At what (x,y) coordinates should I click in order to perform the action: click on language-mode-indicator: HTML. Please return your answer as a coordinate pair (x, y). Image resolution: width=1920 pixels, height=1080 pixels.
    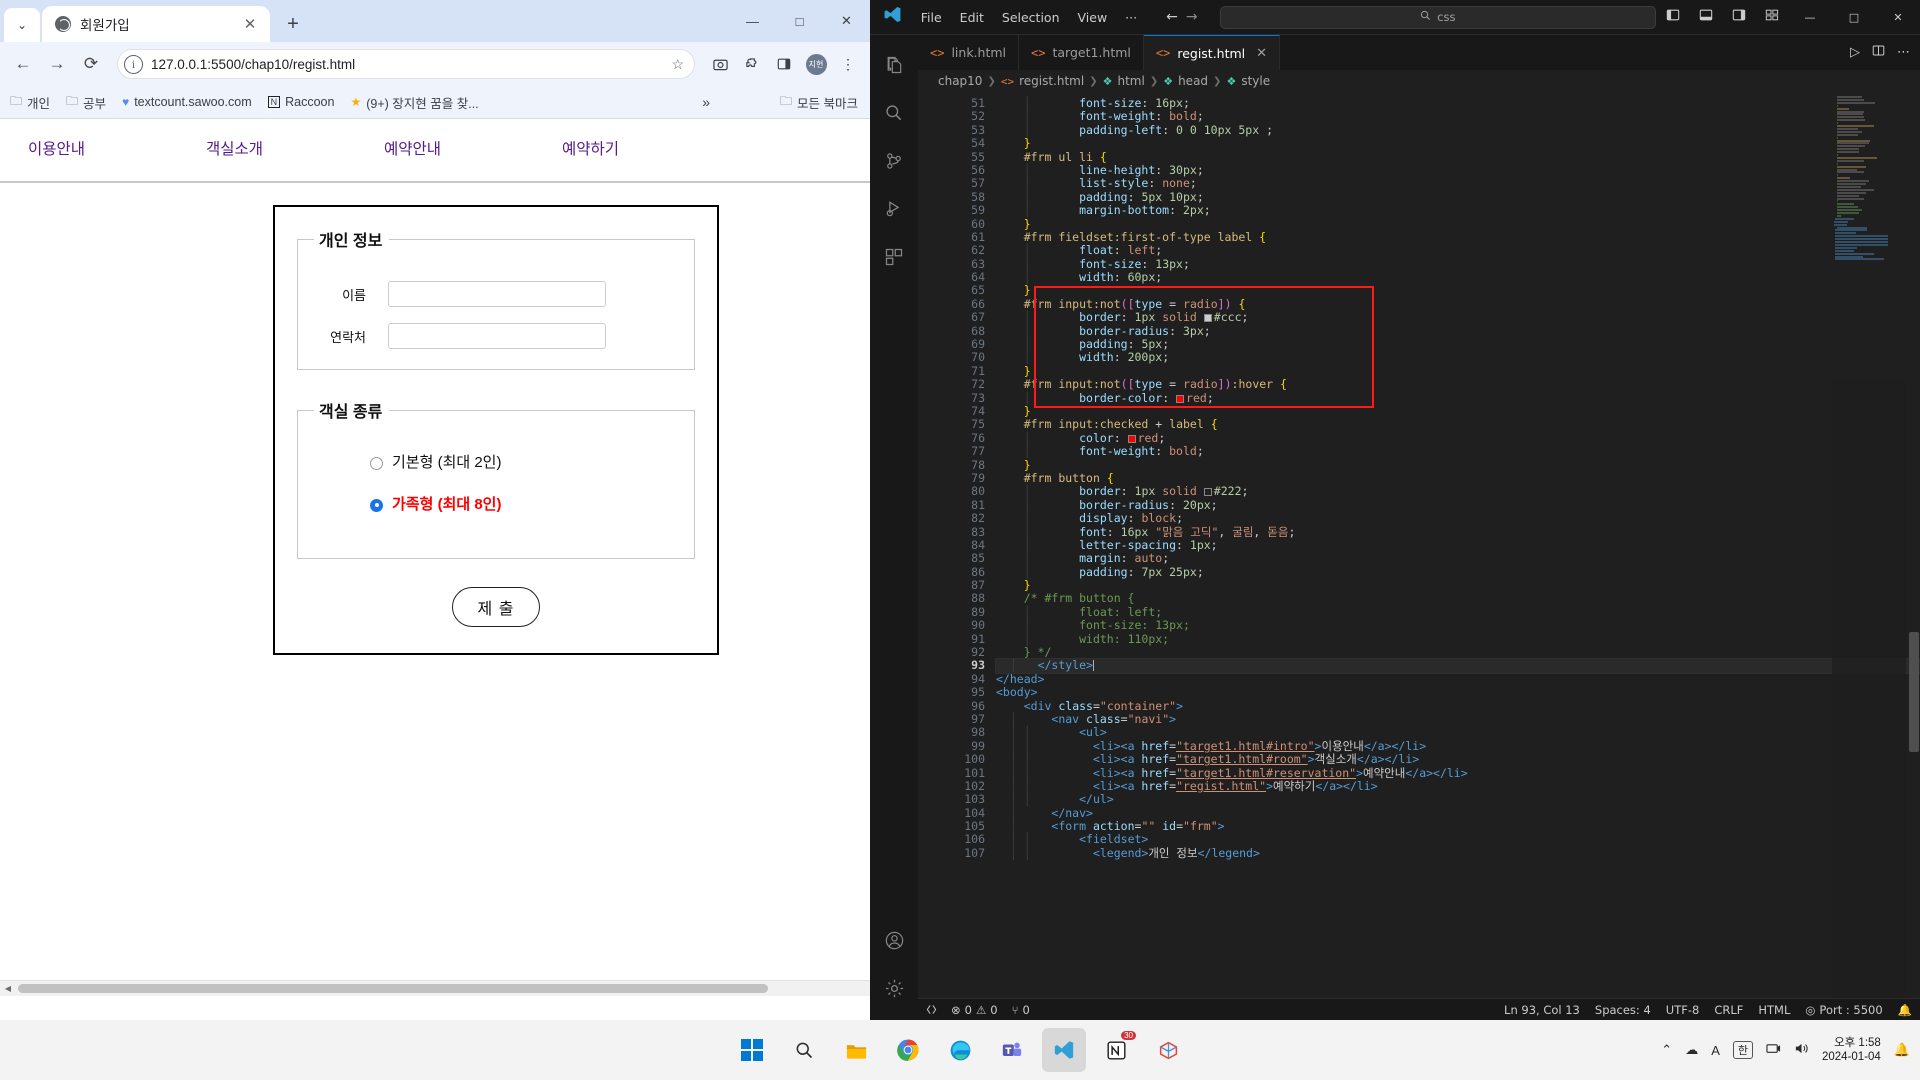
    Looking at the image, I should click on (1774, 1010).